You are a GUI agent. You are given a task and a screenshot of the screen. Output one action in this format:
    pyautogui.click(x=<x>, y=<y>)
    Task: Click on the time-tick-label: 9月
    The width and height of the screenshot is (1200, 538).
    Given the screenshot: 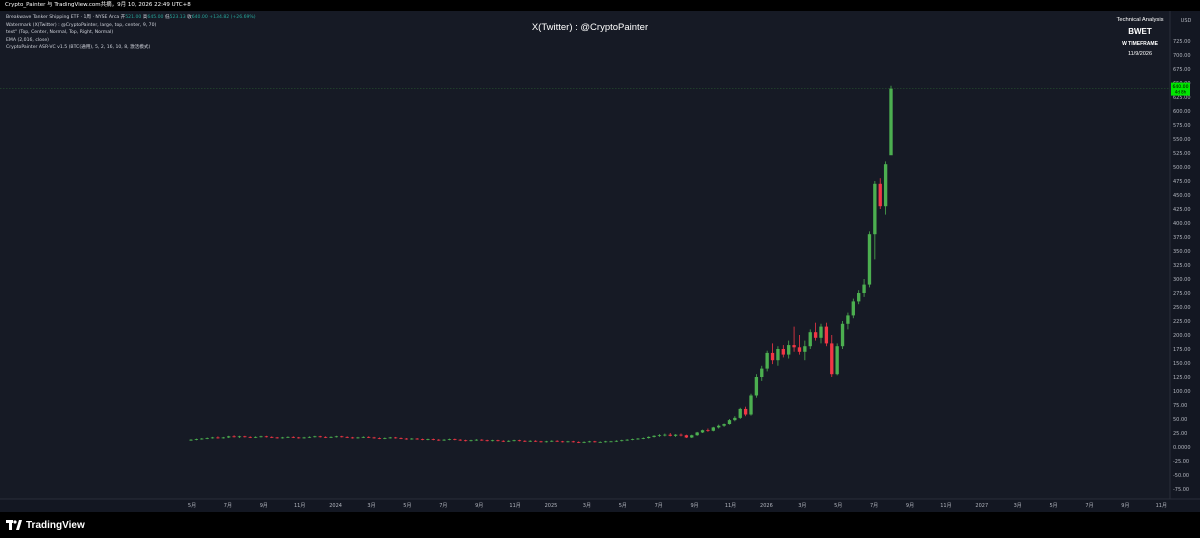 What is the action you would take?
    pyautogui.click(x=479, y=506)
    